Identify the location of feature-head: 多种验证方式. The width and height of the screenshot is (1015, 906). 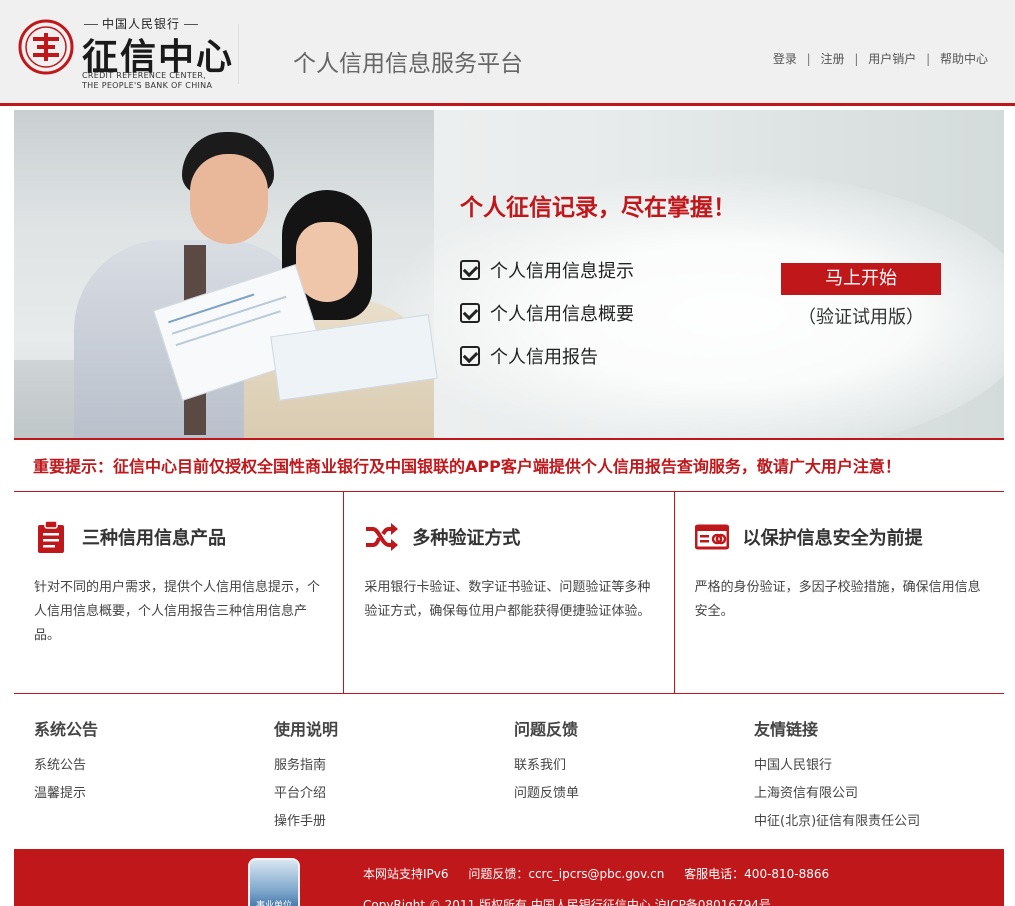
(508, 537).